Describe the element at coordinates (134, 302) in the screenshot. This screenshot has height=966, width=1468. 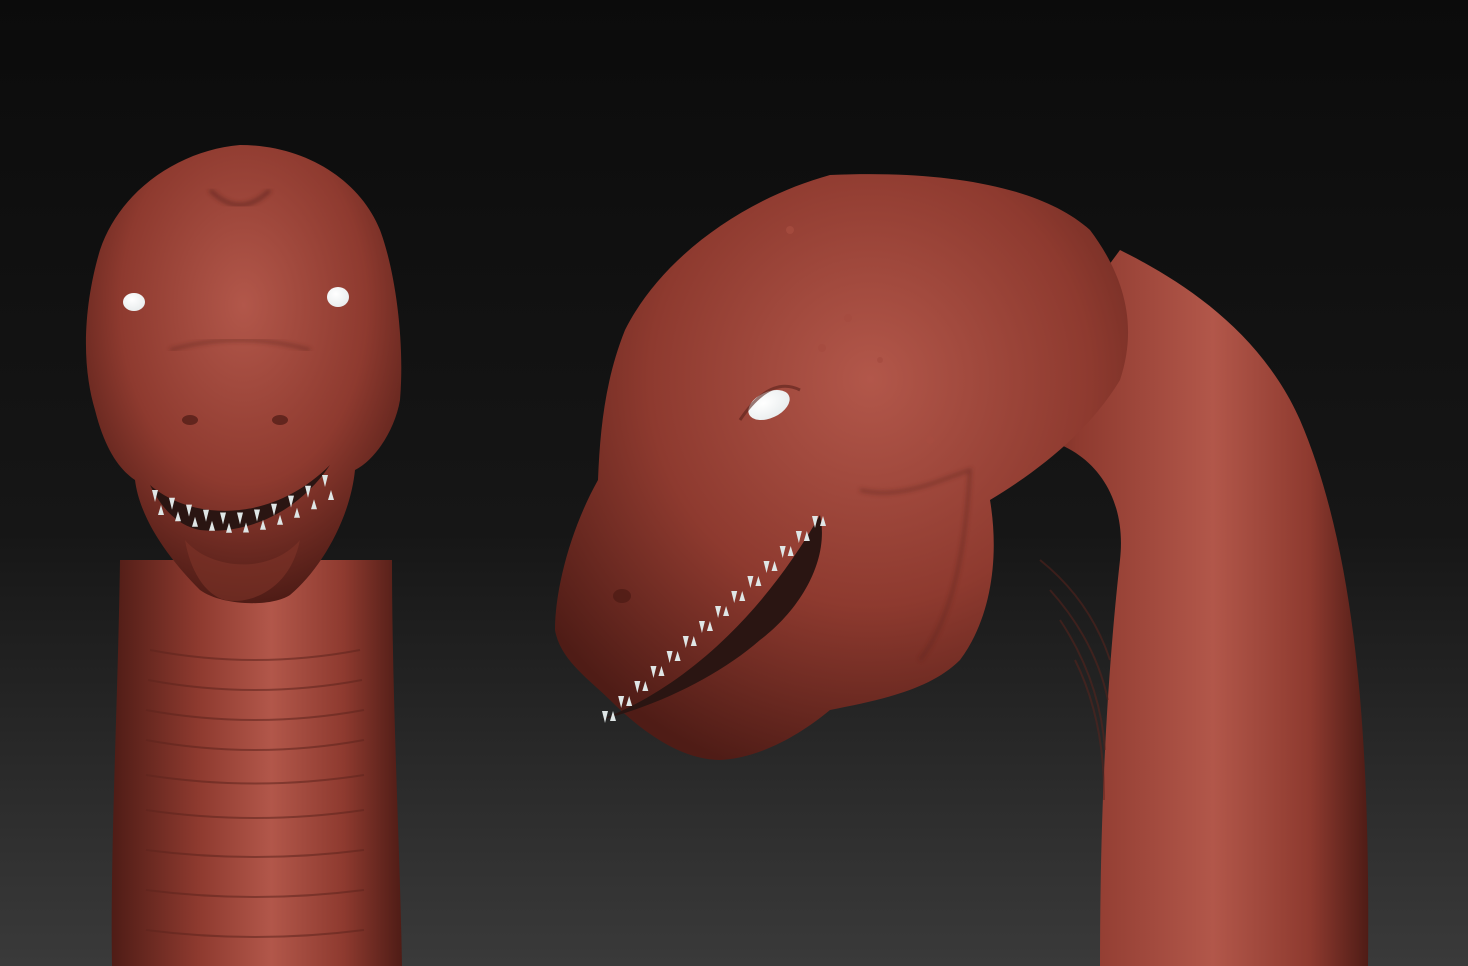
I see `front-left-eye` at that location.